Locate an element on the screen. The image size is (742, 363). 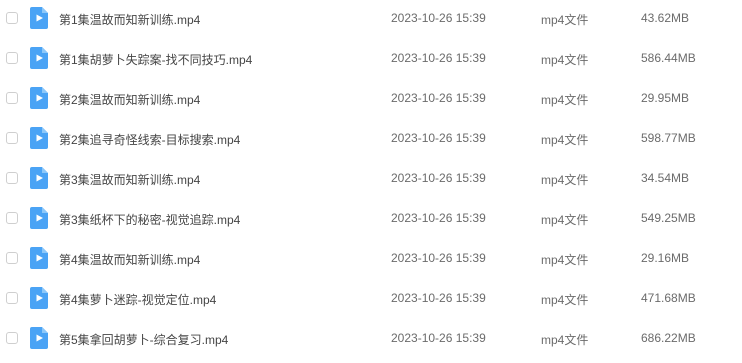
file-size: 29.16MB is located at coordinates (665, 258).